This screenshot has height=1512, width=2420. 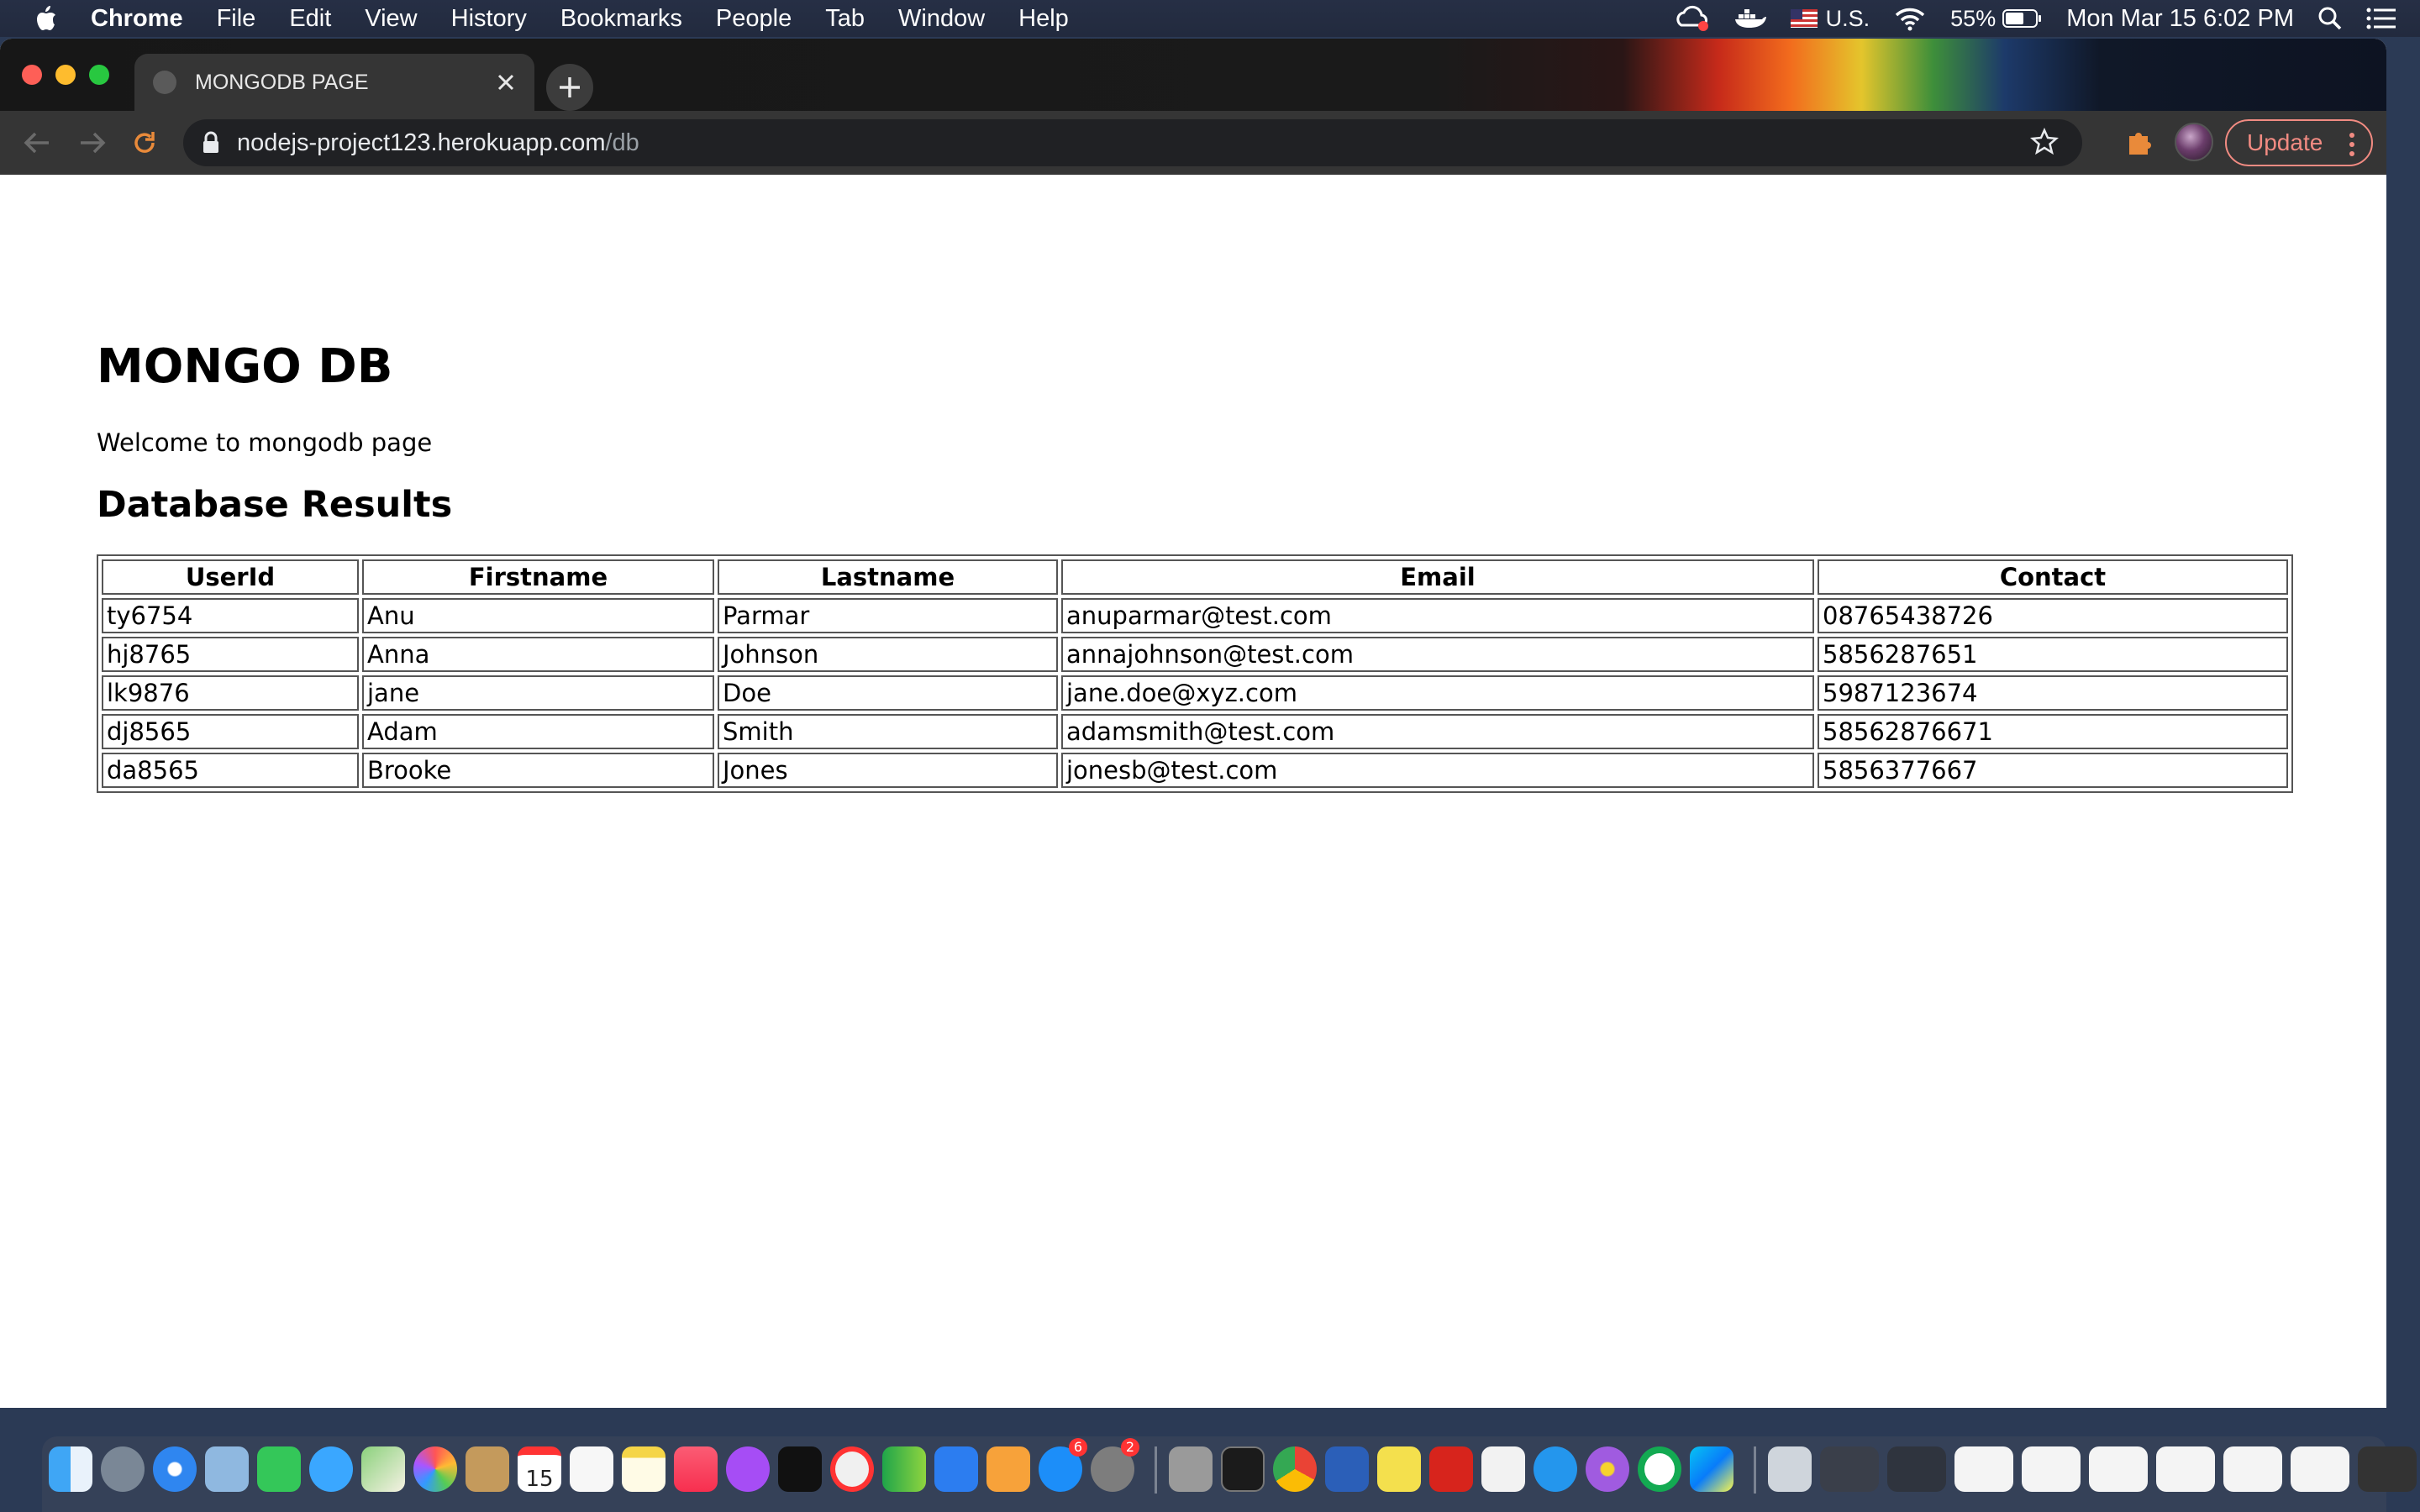 I want to click on address-bar: nodejs-project123.herokuapp.com/db, so click(x=1133, y=142).